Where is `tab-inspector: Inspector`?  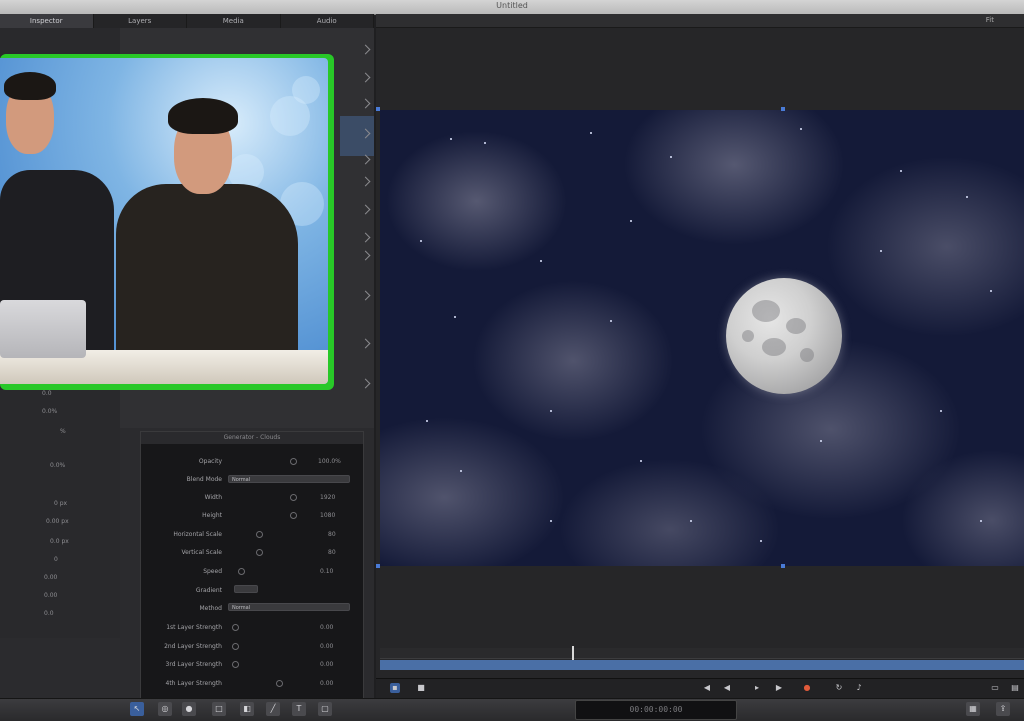 tab-inspector: Inspector is located at coordinates (47, 21).